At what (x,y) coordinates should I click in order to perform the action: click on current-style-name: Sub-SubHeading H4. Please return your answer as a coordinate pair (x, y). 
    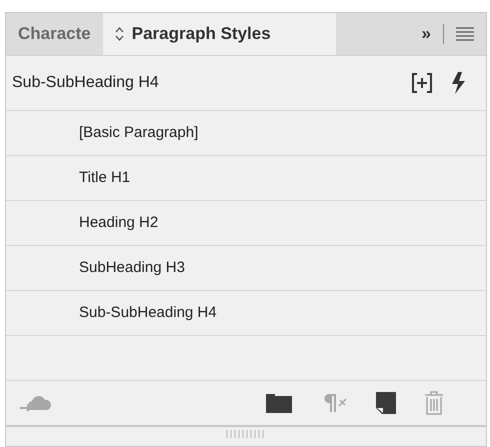
    Looking at the image, I should click on (85, 83).